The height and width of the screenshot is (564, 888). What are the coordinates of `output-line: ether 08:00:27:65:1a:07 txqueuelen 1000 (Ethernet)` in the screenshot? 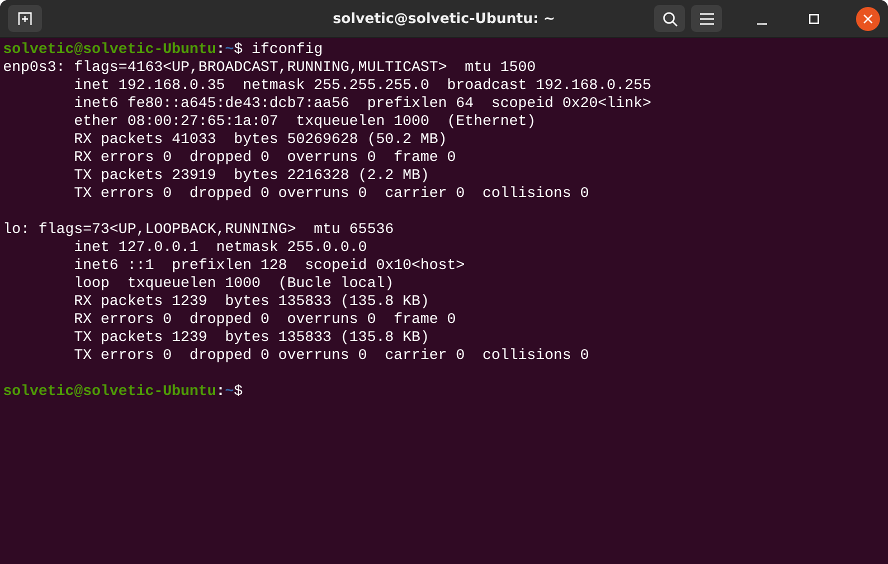 It's located at (304, 122).